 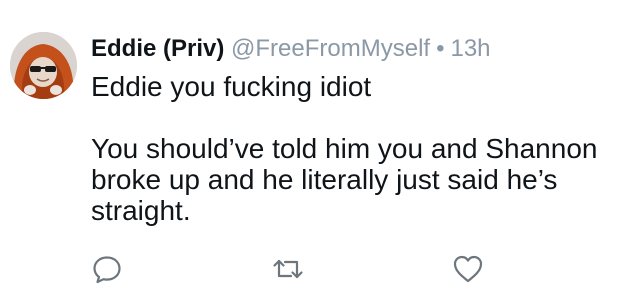 I want to click on tweet-header: Eddie (Priv) @FreeFromMyself • 13h, so click(x=291, y=49).